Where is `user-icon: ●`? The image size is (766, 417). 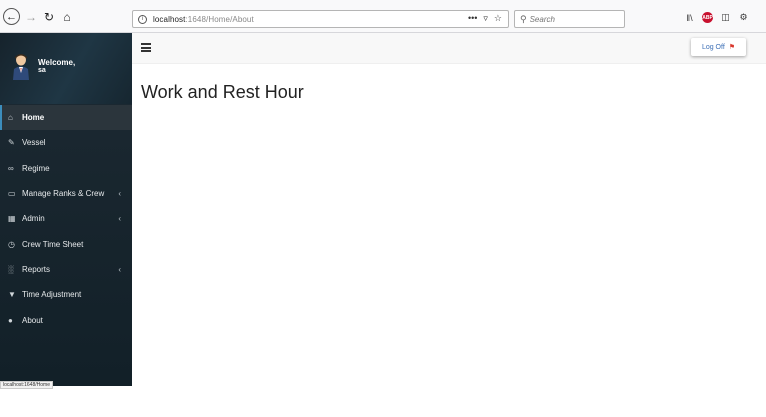
user-icon: ● is located at coordinates (10, 320).